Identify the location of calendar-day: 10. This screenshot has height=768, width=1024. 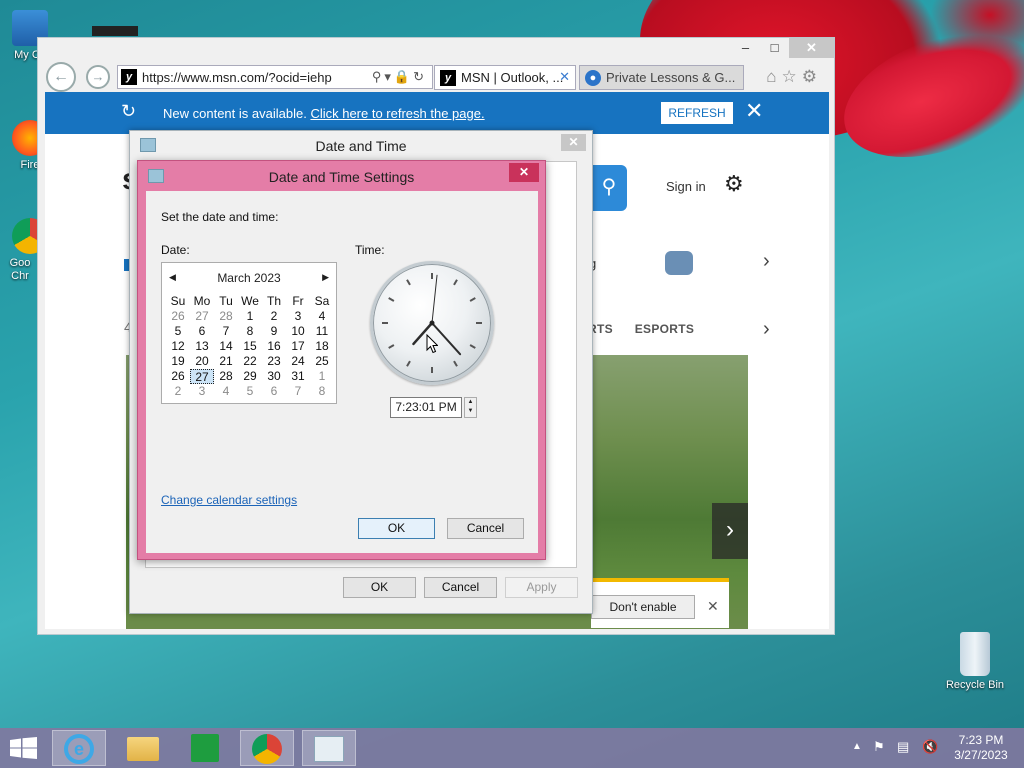
(298, 331).